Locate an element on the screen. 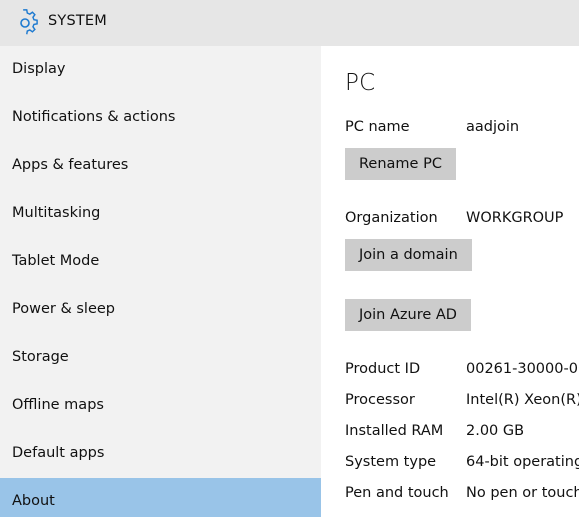  sidebar-item-label: Multitasking is located at coordinates (56, 213).